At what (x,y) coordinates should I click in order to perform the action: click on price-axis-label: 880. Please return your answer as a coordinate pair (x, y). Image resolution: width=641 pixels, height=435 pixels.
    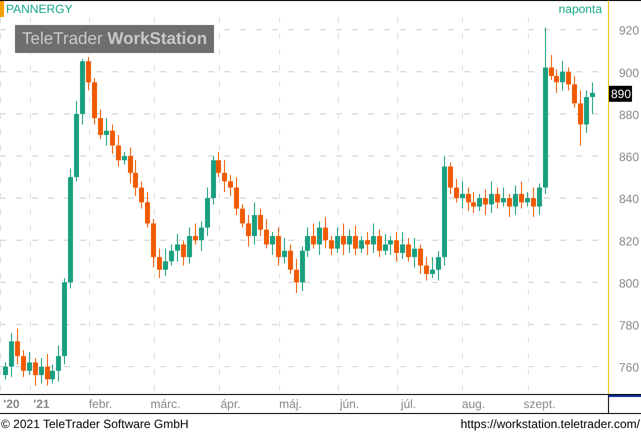
    Looking at the image, I should click on (628, 115).